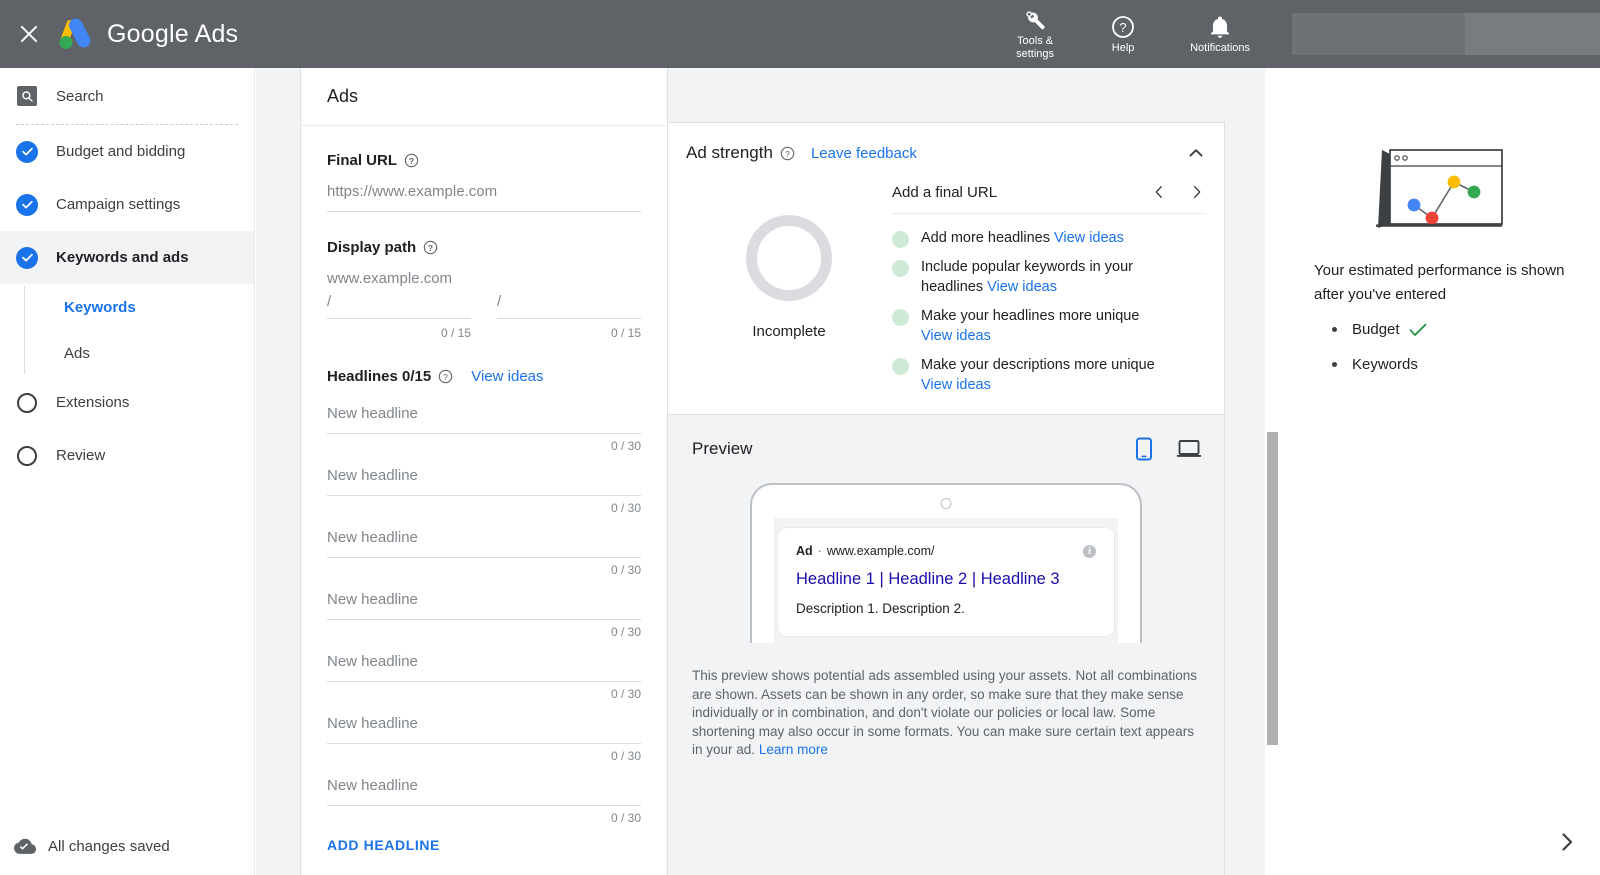  Describe the element at coordinates (900, 268) in the screenshot. I see `suggestion-status-dot-icon` at that location.